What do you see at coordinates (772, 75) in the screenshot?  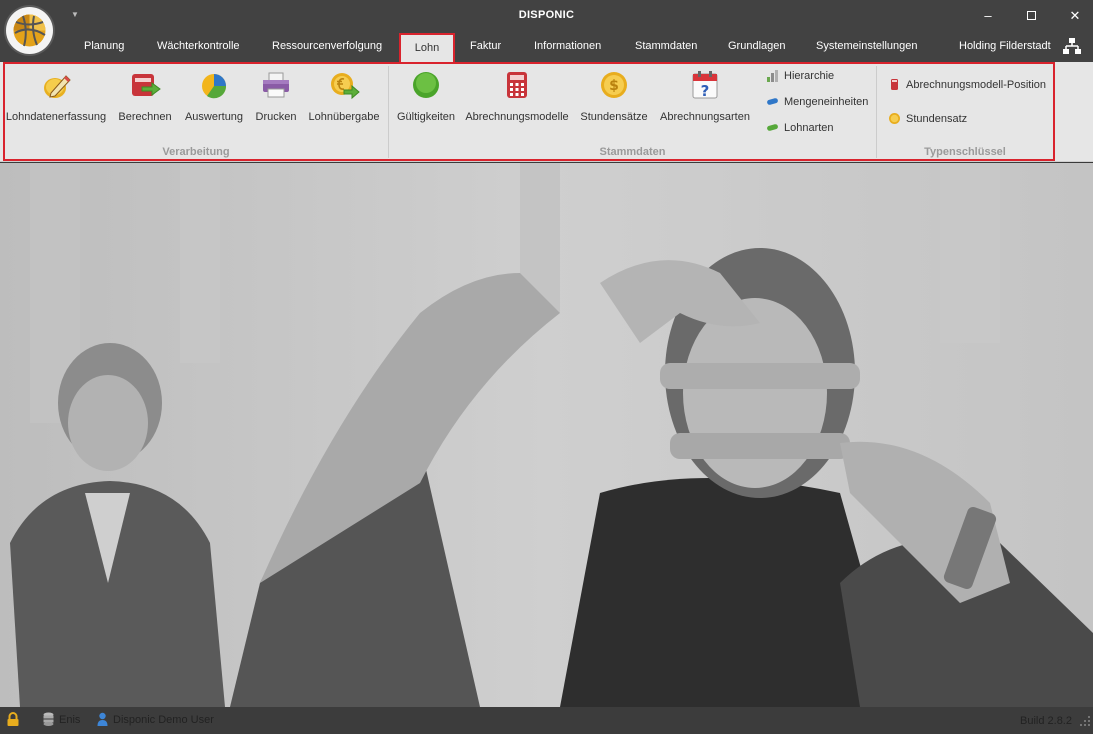 I see `bar-chart-icon` at bounding box center [772, 75].